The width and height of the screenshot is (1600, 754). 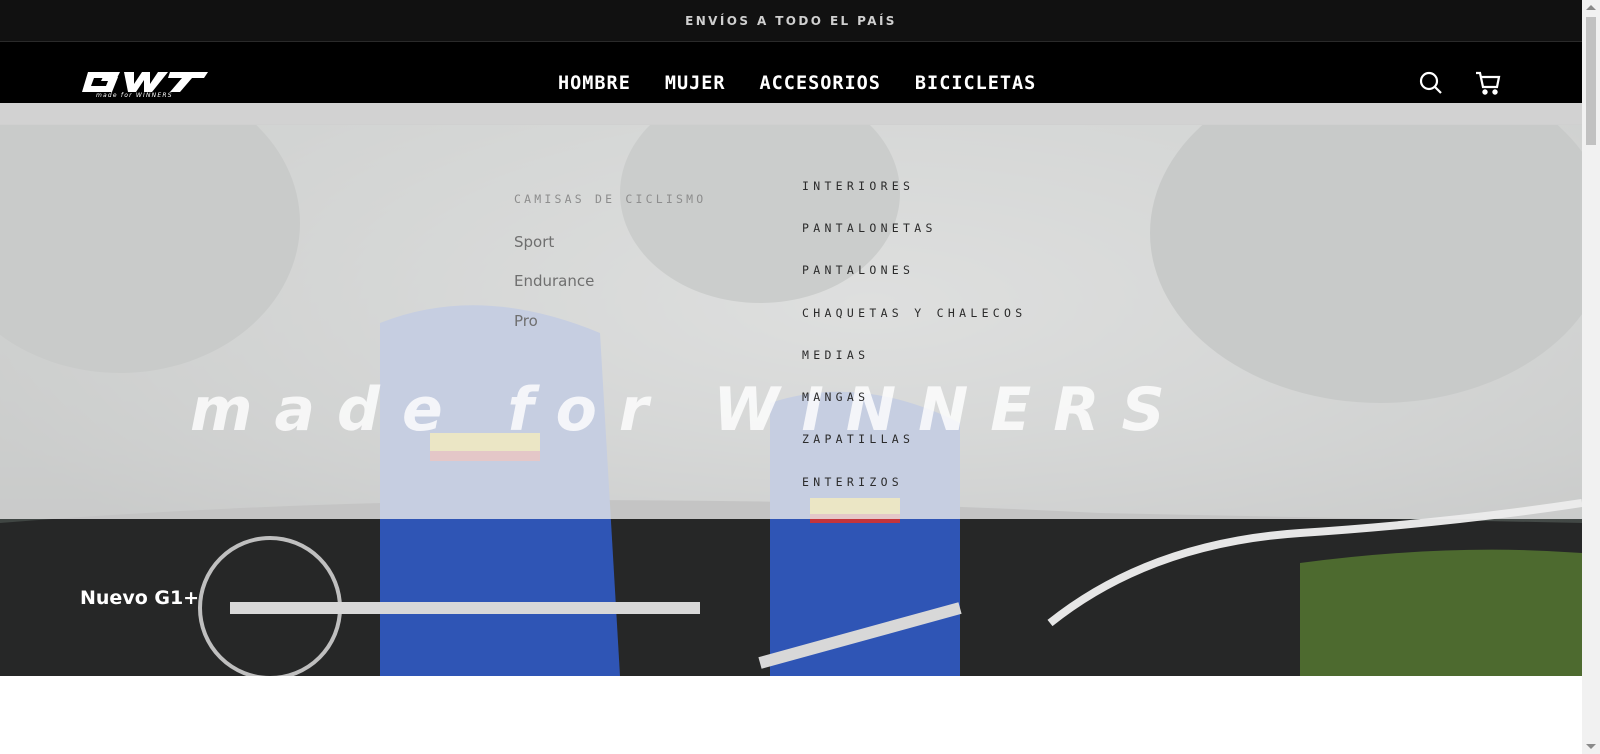 What do you see at coordinates (1591, 746) in the screenshot?
I see `scroll-down-arrow-icon` at bounding box center [1591, 746].